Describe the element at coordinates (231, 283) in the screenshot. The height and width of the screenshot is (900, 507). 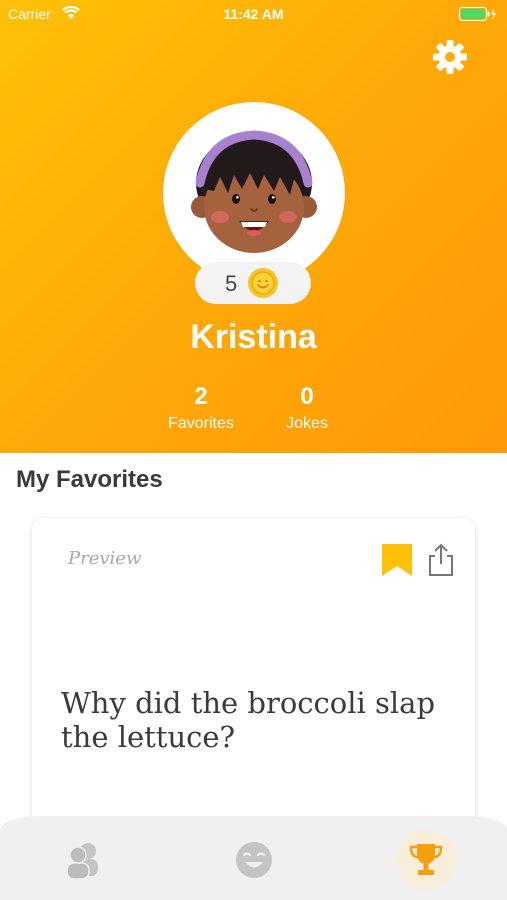
I see `coin-count: 5` at that location.